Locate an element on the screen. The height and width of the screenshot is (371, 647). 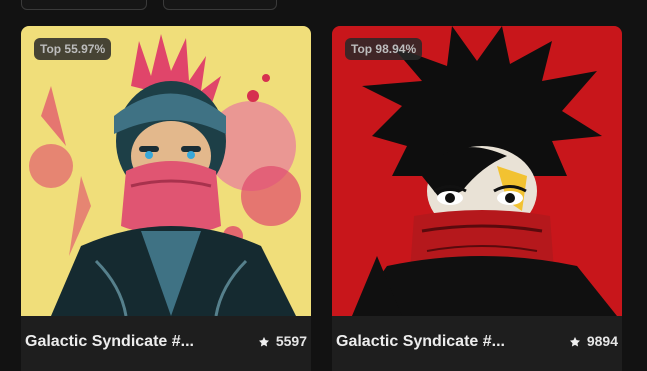
score-value: 9894 is located at coordinates (602, 341).